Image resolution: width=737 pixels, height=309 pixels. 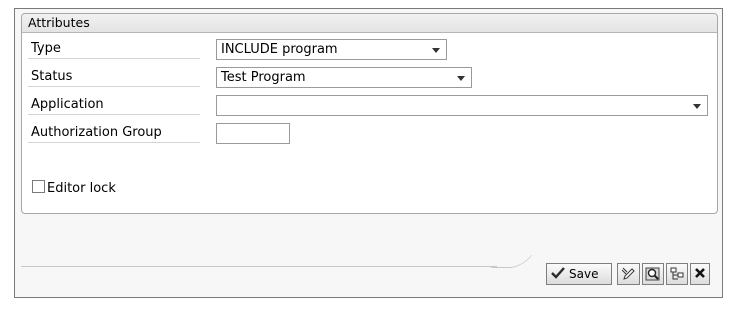 I want to click on cancel-button, so click(x=700, y=274).